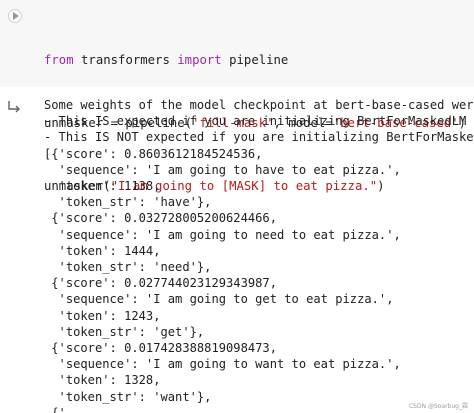 Image resolution: width=474 pixels, height=413 pixels. What do you see at coordinates (102, 250) in the screenshot?
I see `output-line: 'token': 1444,` at bounding box center [102, 250].